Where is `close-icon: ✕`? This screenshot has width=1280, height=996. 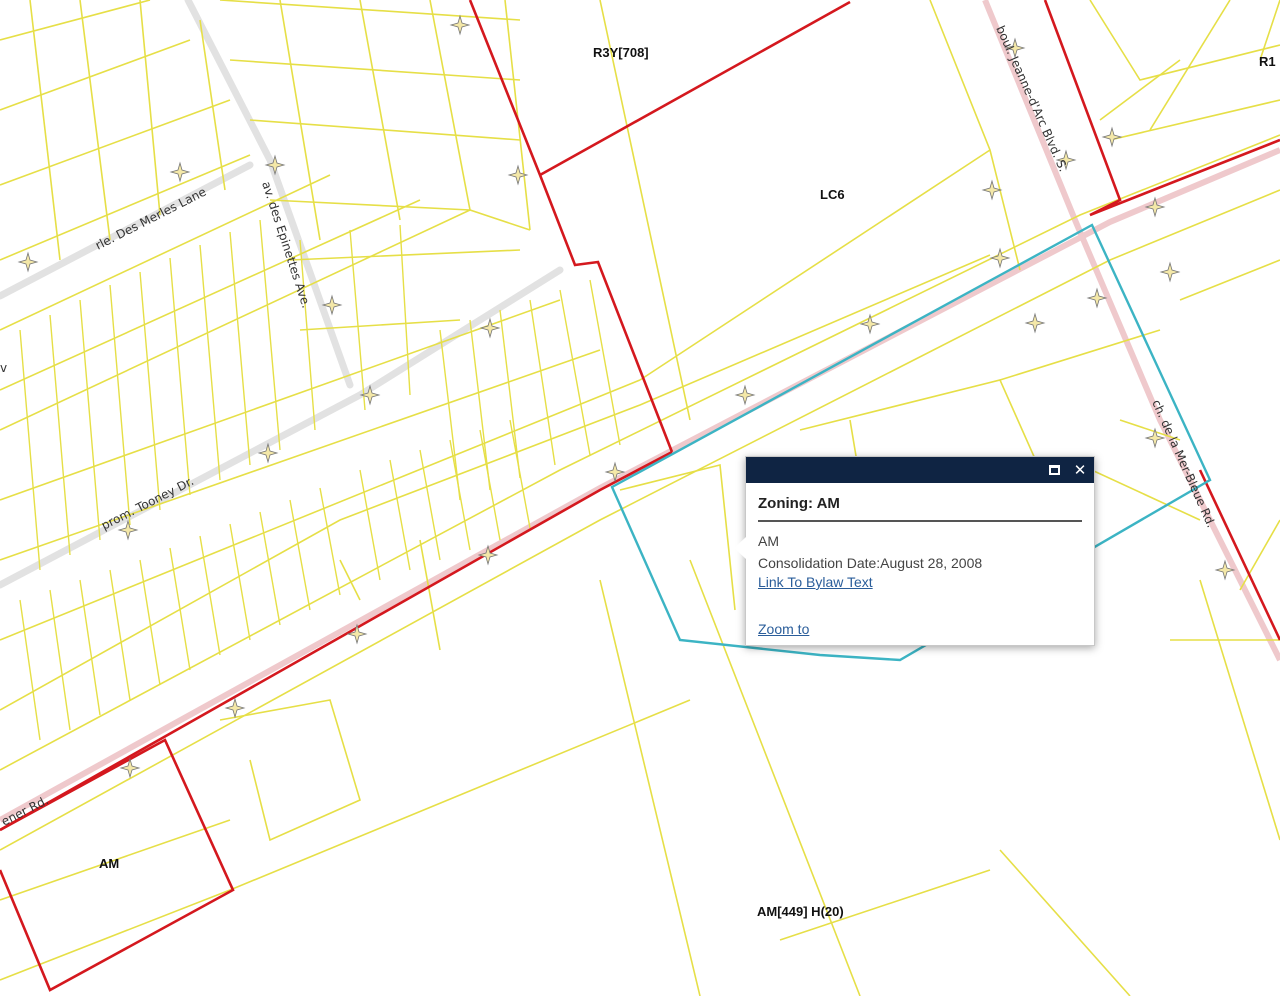 close-icon: ✕ is located at coordinates (1080, 470).